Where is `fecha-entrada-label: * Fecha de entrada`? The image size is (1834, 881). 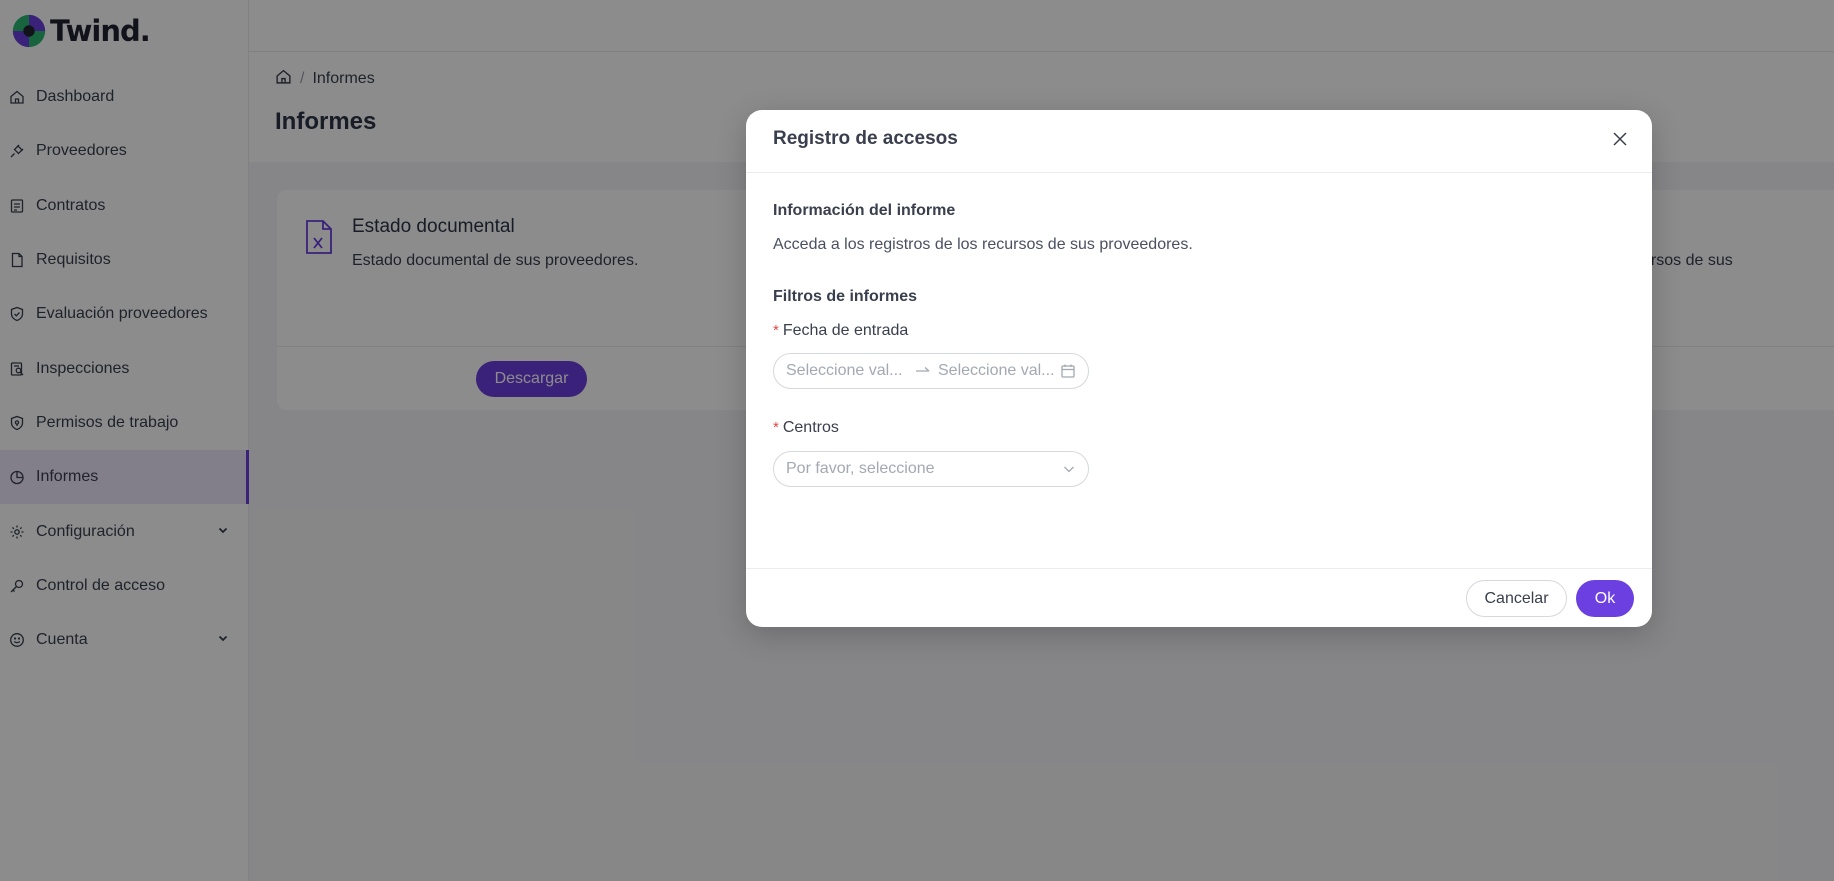
fecha-entrada-label: * Fecha de entrada is located at coordinates (840, 331).